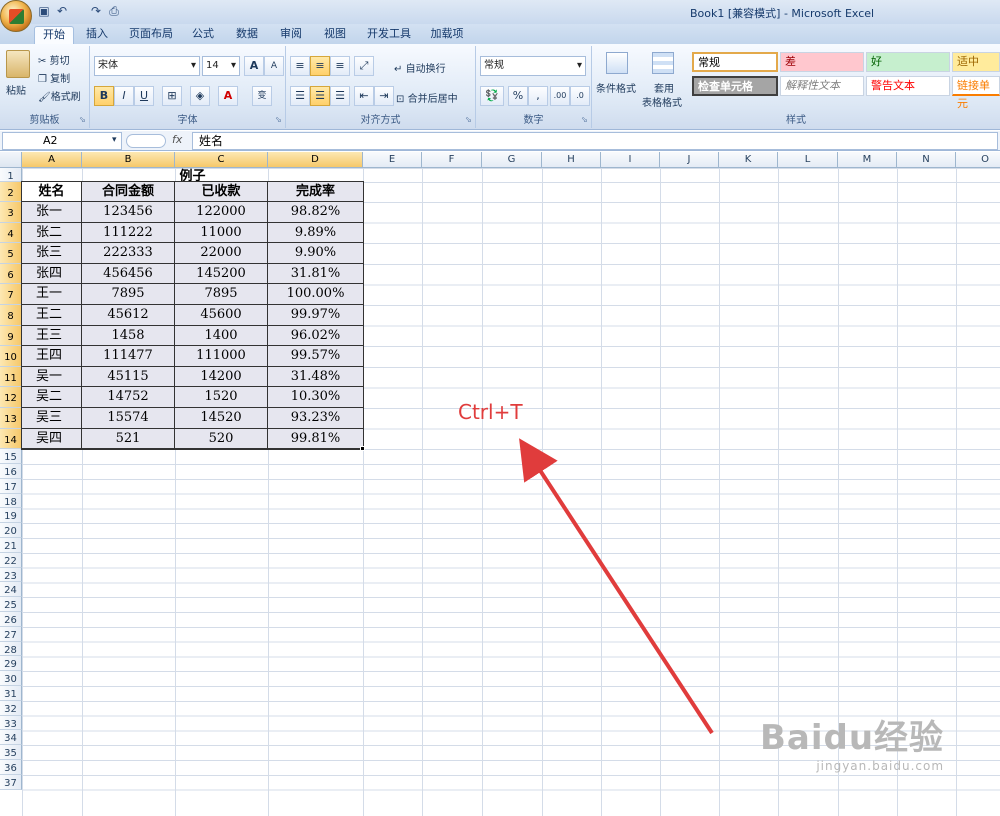  I want to click on table-cell: 45612, so click(128, 315).